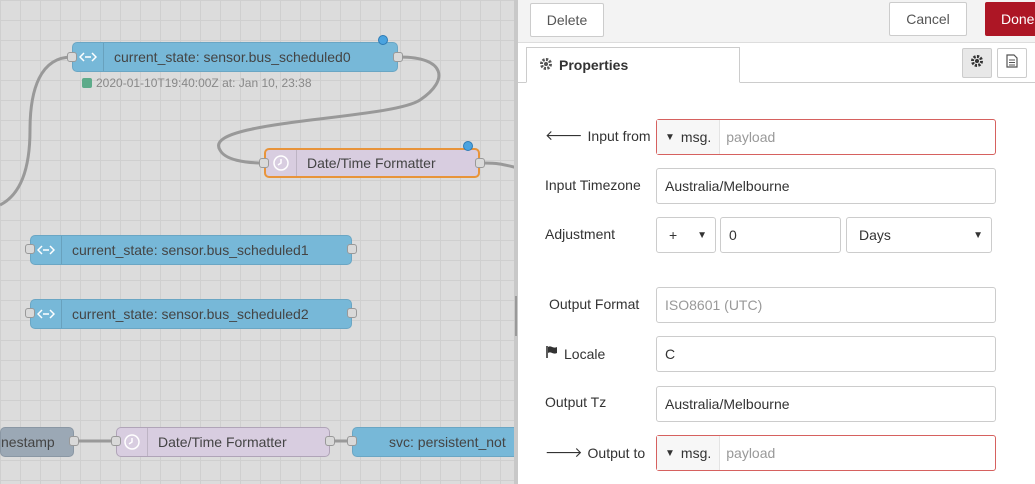  I want to click on panel-tabs: Properties, so click(776, 62).